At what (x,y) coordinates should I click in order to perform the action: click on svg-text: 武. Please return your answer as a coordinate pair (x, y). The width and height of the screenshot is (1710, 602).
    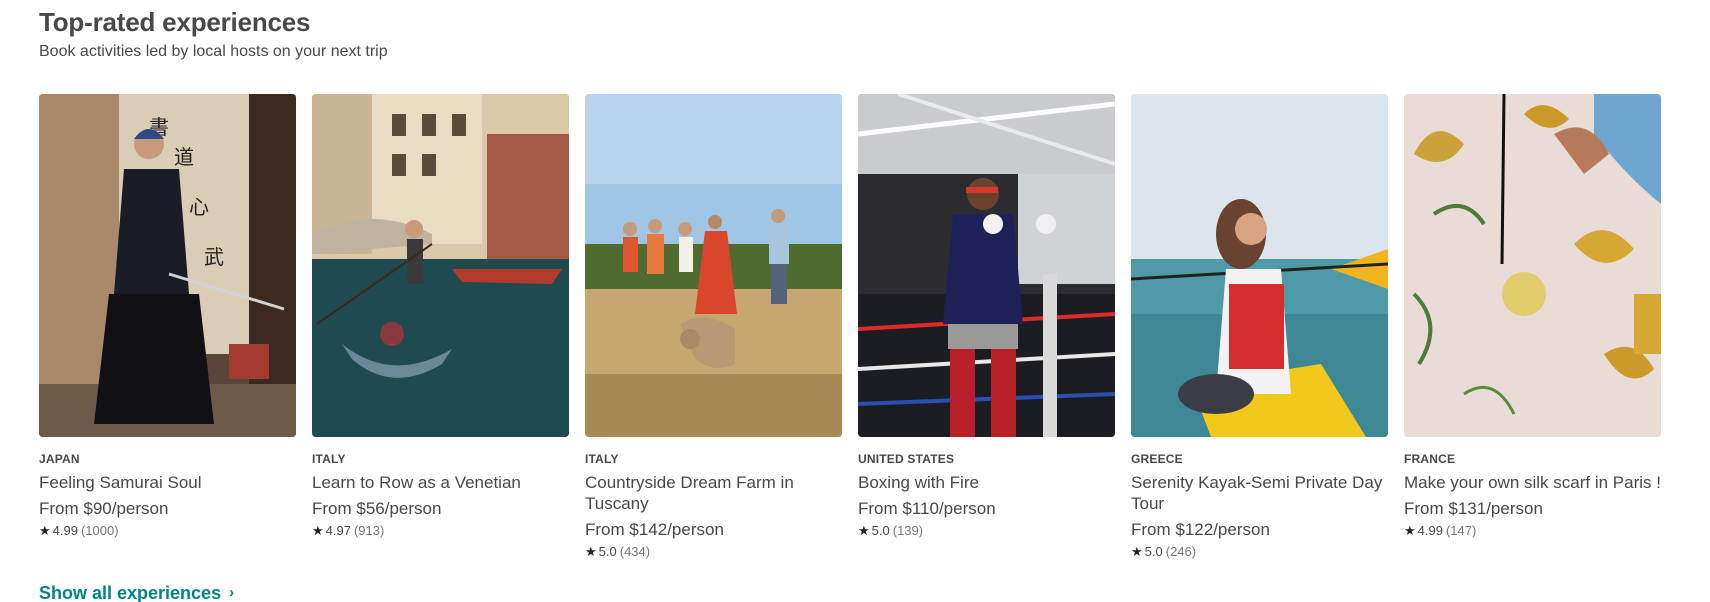
    Looking at the image, I should click on (214, 257).